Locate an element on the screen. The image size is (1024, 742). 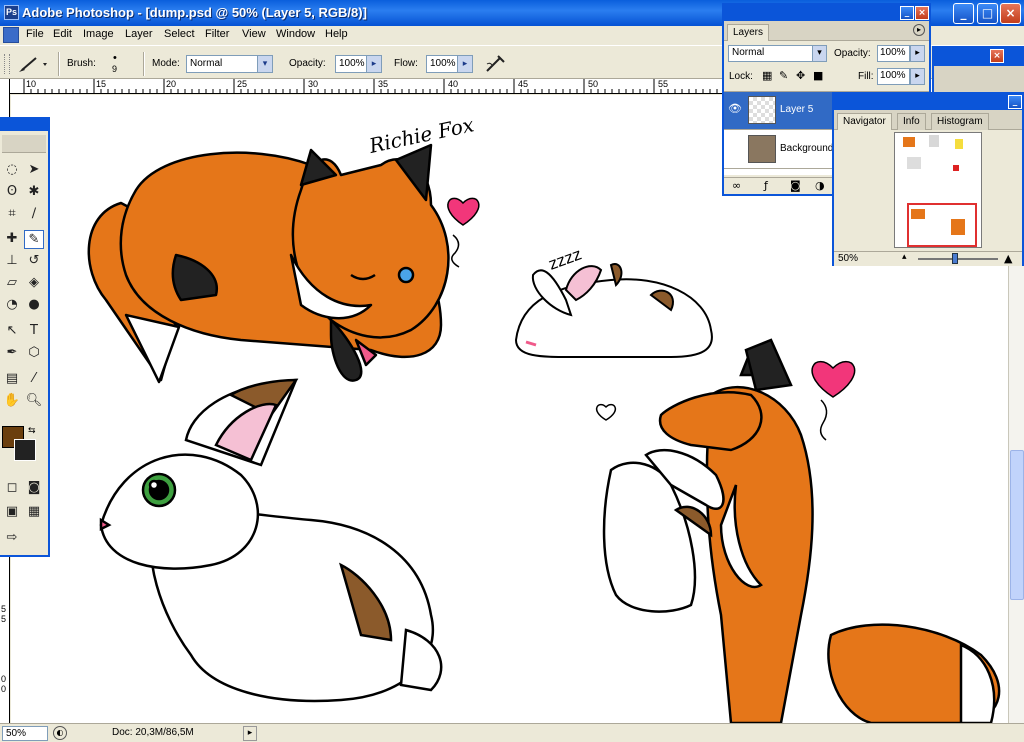
fill-arrow: ▸ is located at coordinates (917, 76).